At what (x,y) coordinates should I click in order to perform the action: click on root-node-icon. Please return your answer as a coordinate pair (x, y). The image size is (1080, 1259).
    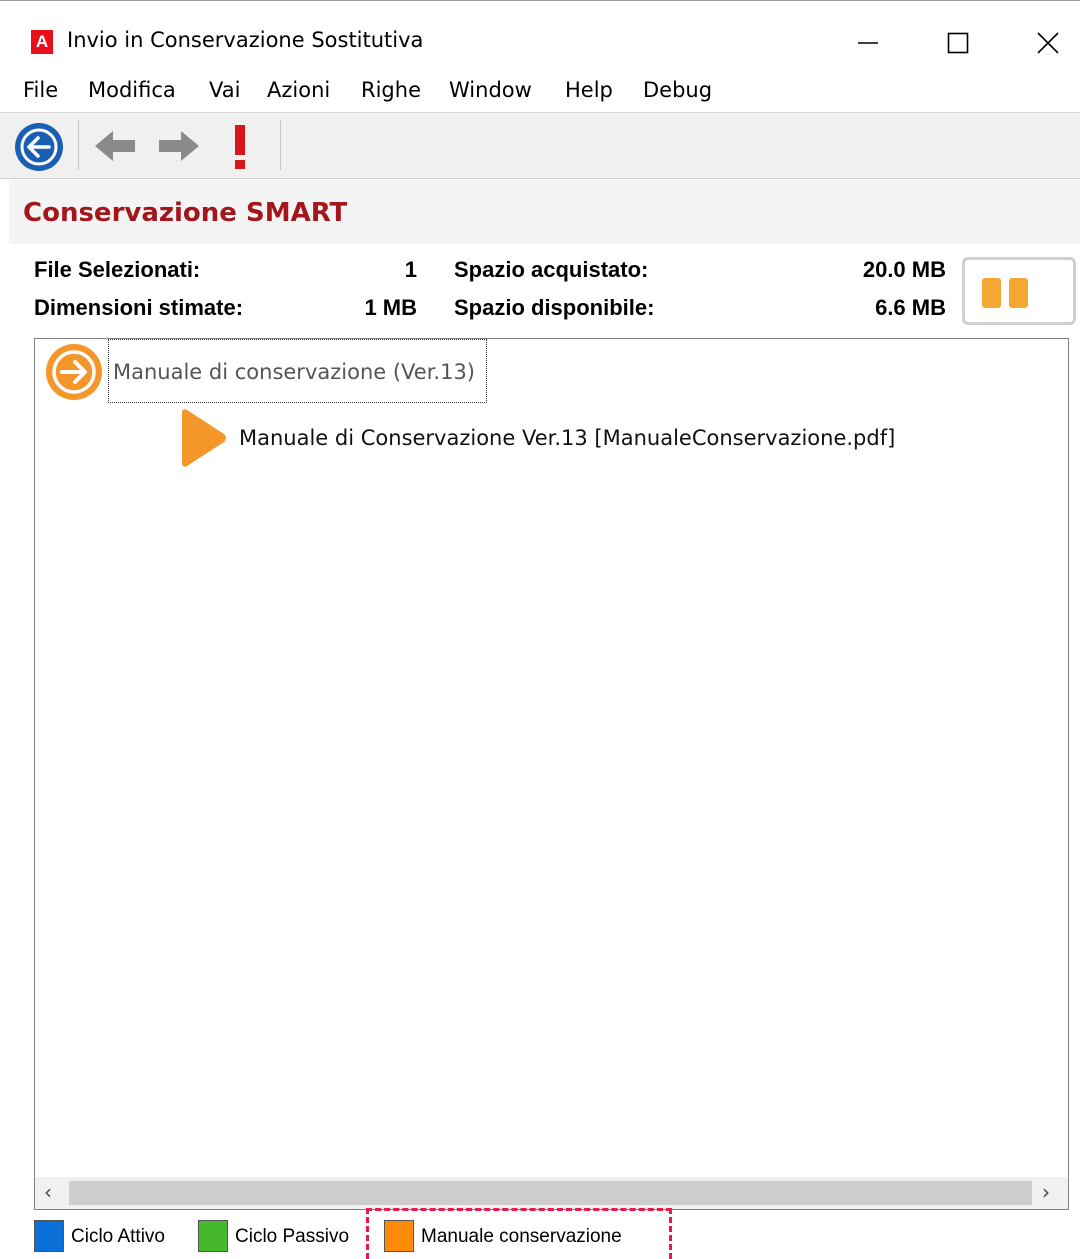
    Looking at the image, I should click on (74, 372).